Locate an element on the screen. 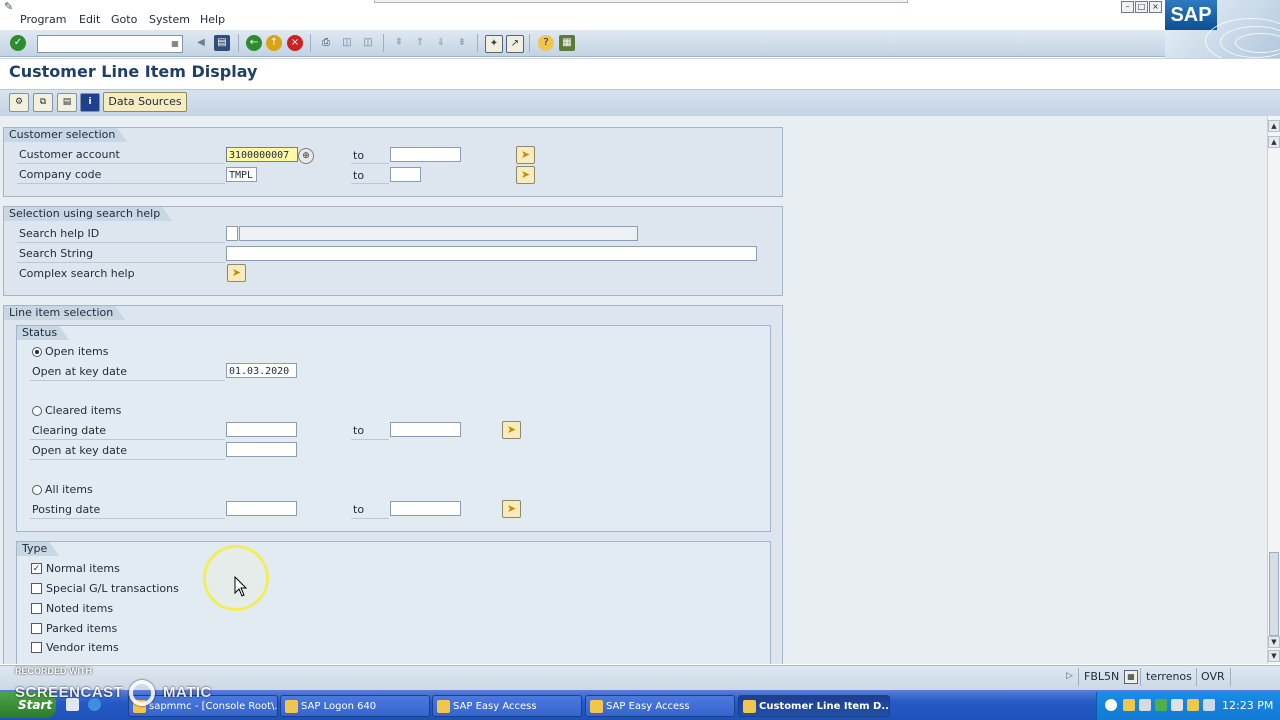 This screenshot has width=1280, height=720. session-list-icon: ▦ is located at coordinates (1131, 677).